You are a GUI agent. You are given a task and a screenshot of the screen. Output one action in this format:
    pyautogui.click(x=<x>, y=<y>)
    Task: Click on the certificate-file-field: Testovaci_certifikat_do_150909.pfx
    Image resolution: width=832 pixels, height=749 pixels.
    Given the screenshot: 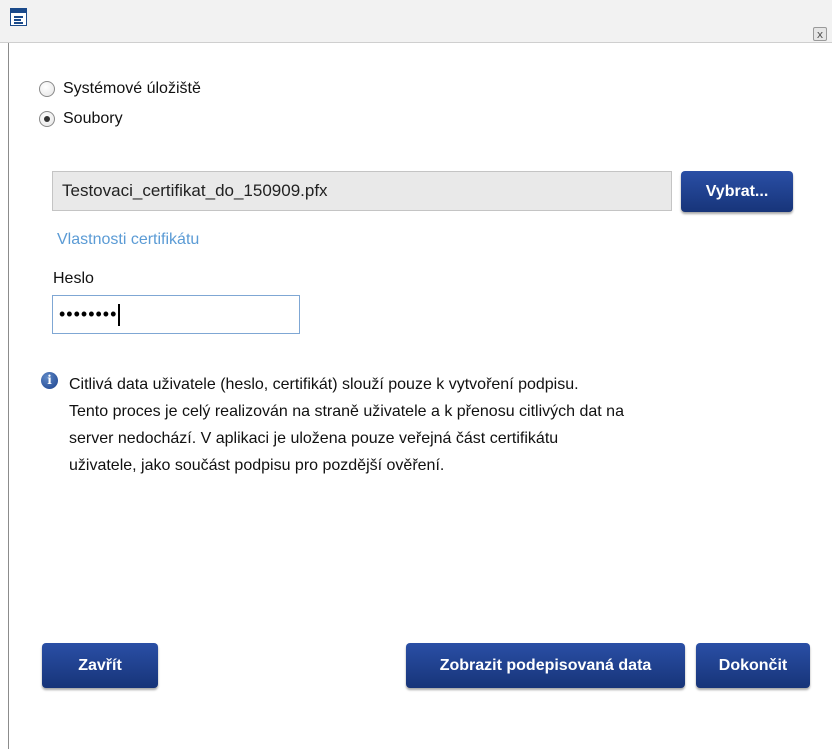 What is the action you would take?
    pyautogui.click(x=362, y=191)
    